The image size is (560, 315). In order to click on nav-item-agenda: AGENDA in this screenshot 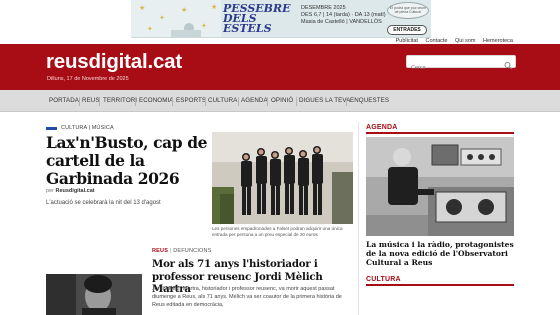, I will do `click(254, 101)`.